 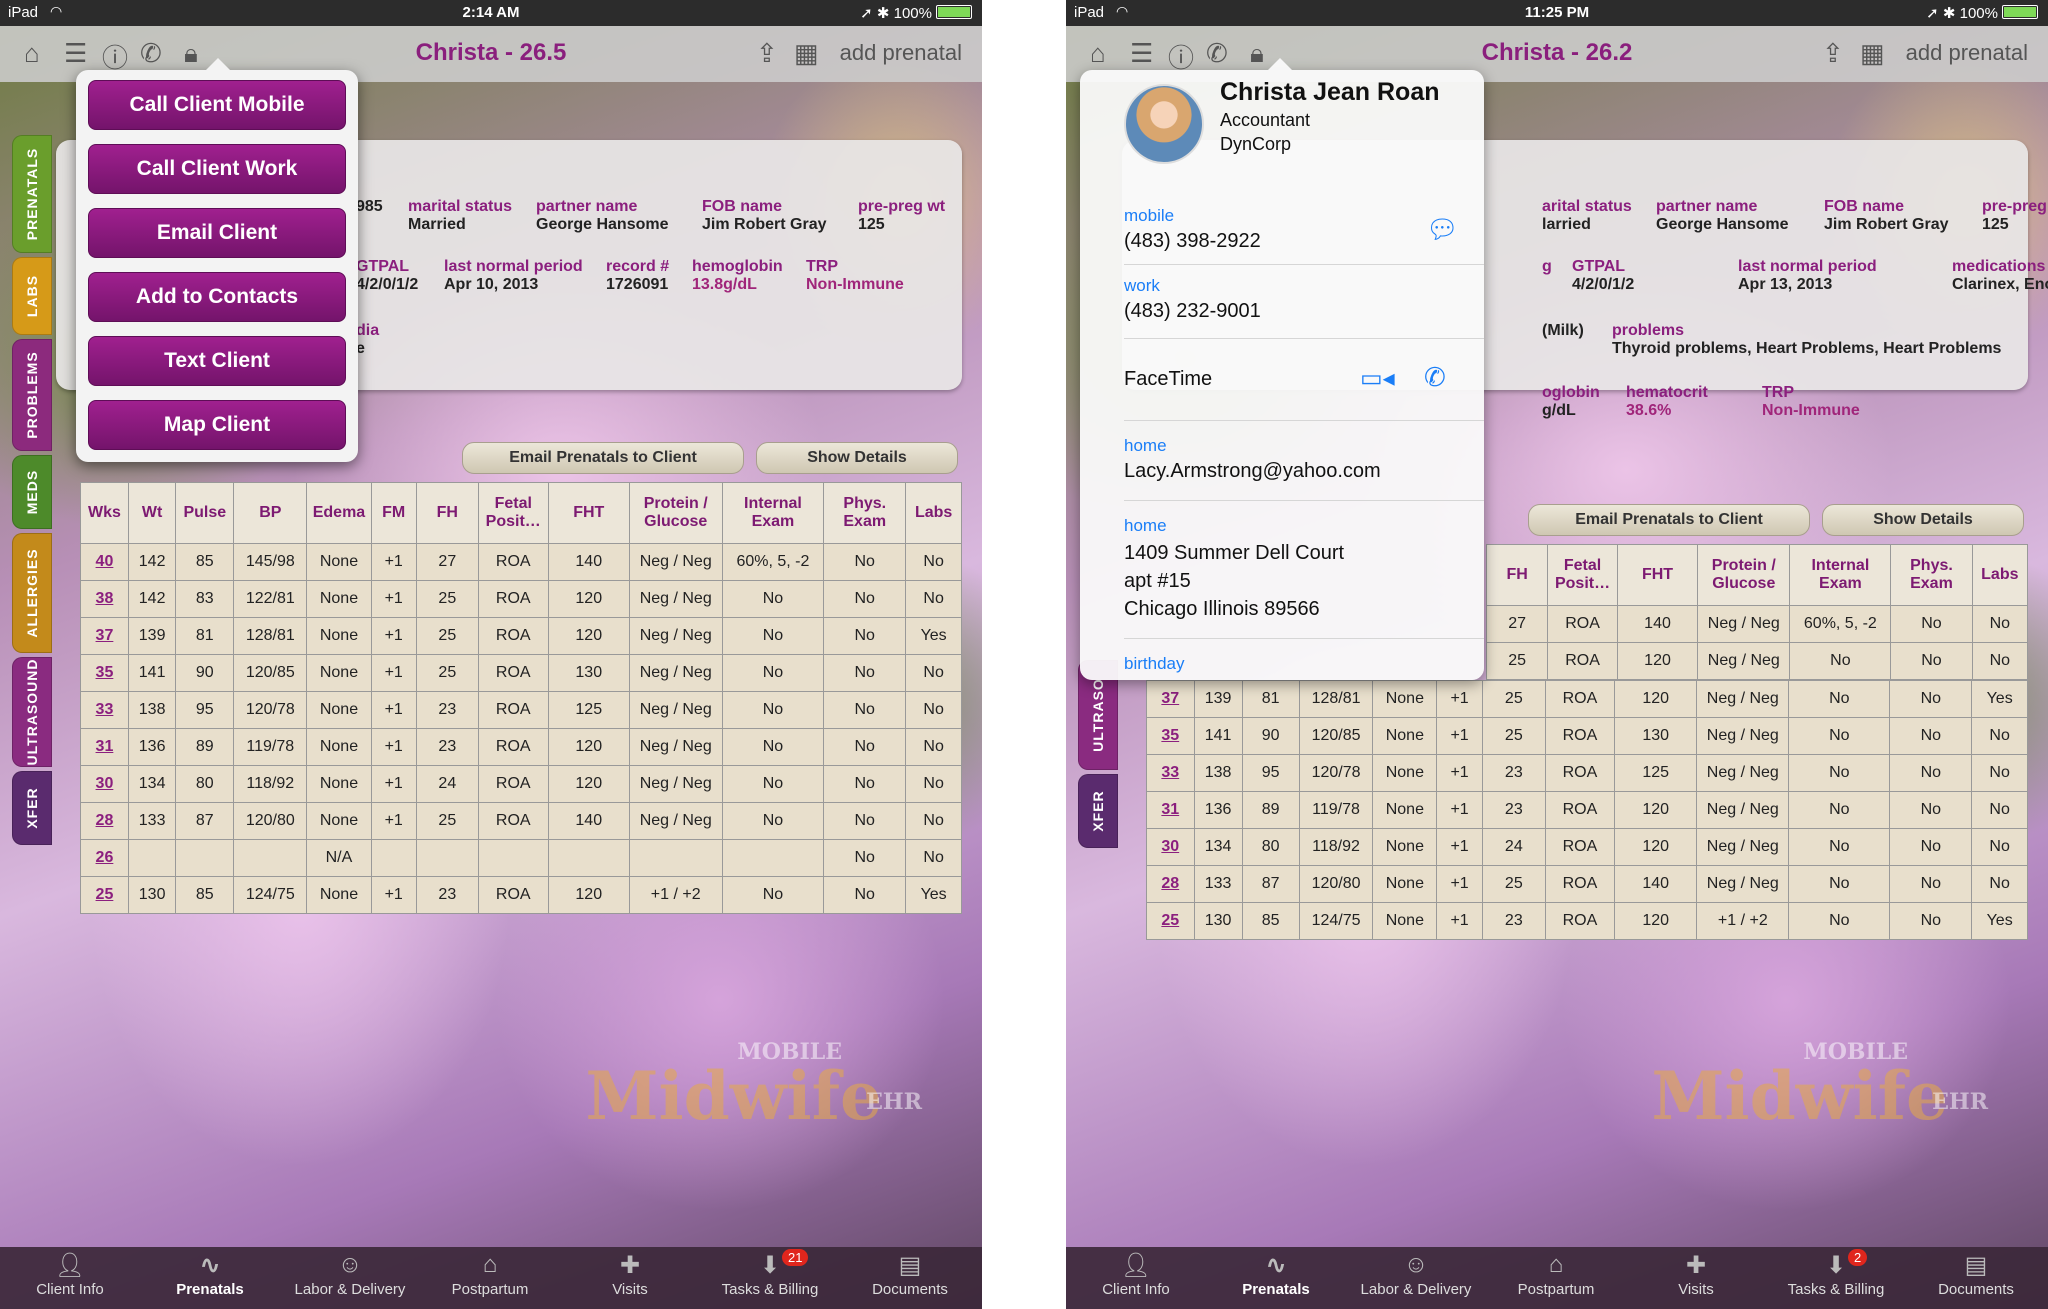 I want to click on menu-email-client-button: Email Client, so click(x=217, y=233).